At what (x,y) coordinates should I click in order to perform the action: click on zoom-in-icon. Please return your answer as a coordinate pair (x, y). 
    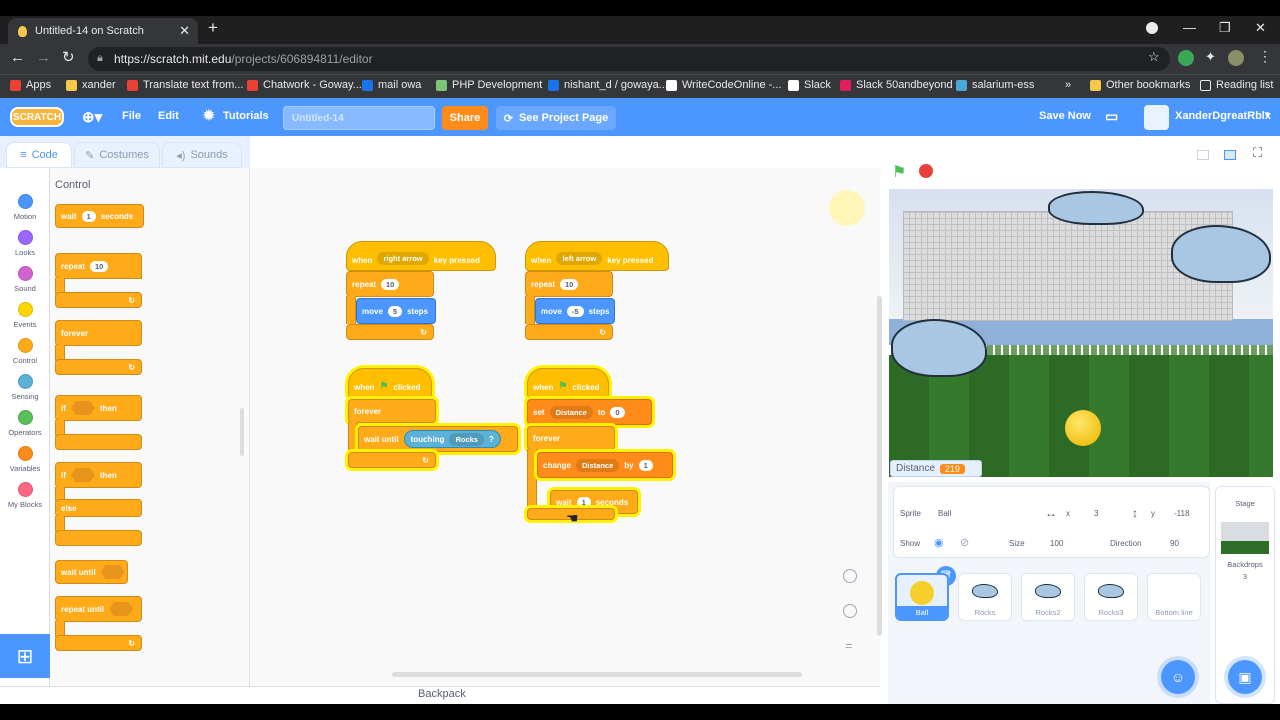
    Looking at the image, I should click on (850, 576).